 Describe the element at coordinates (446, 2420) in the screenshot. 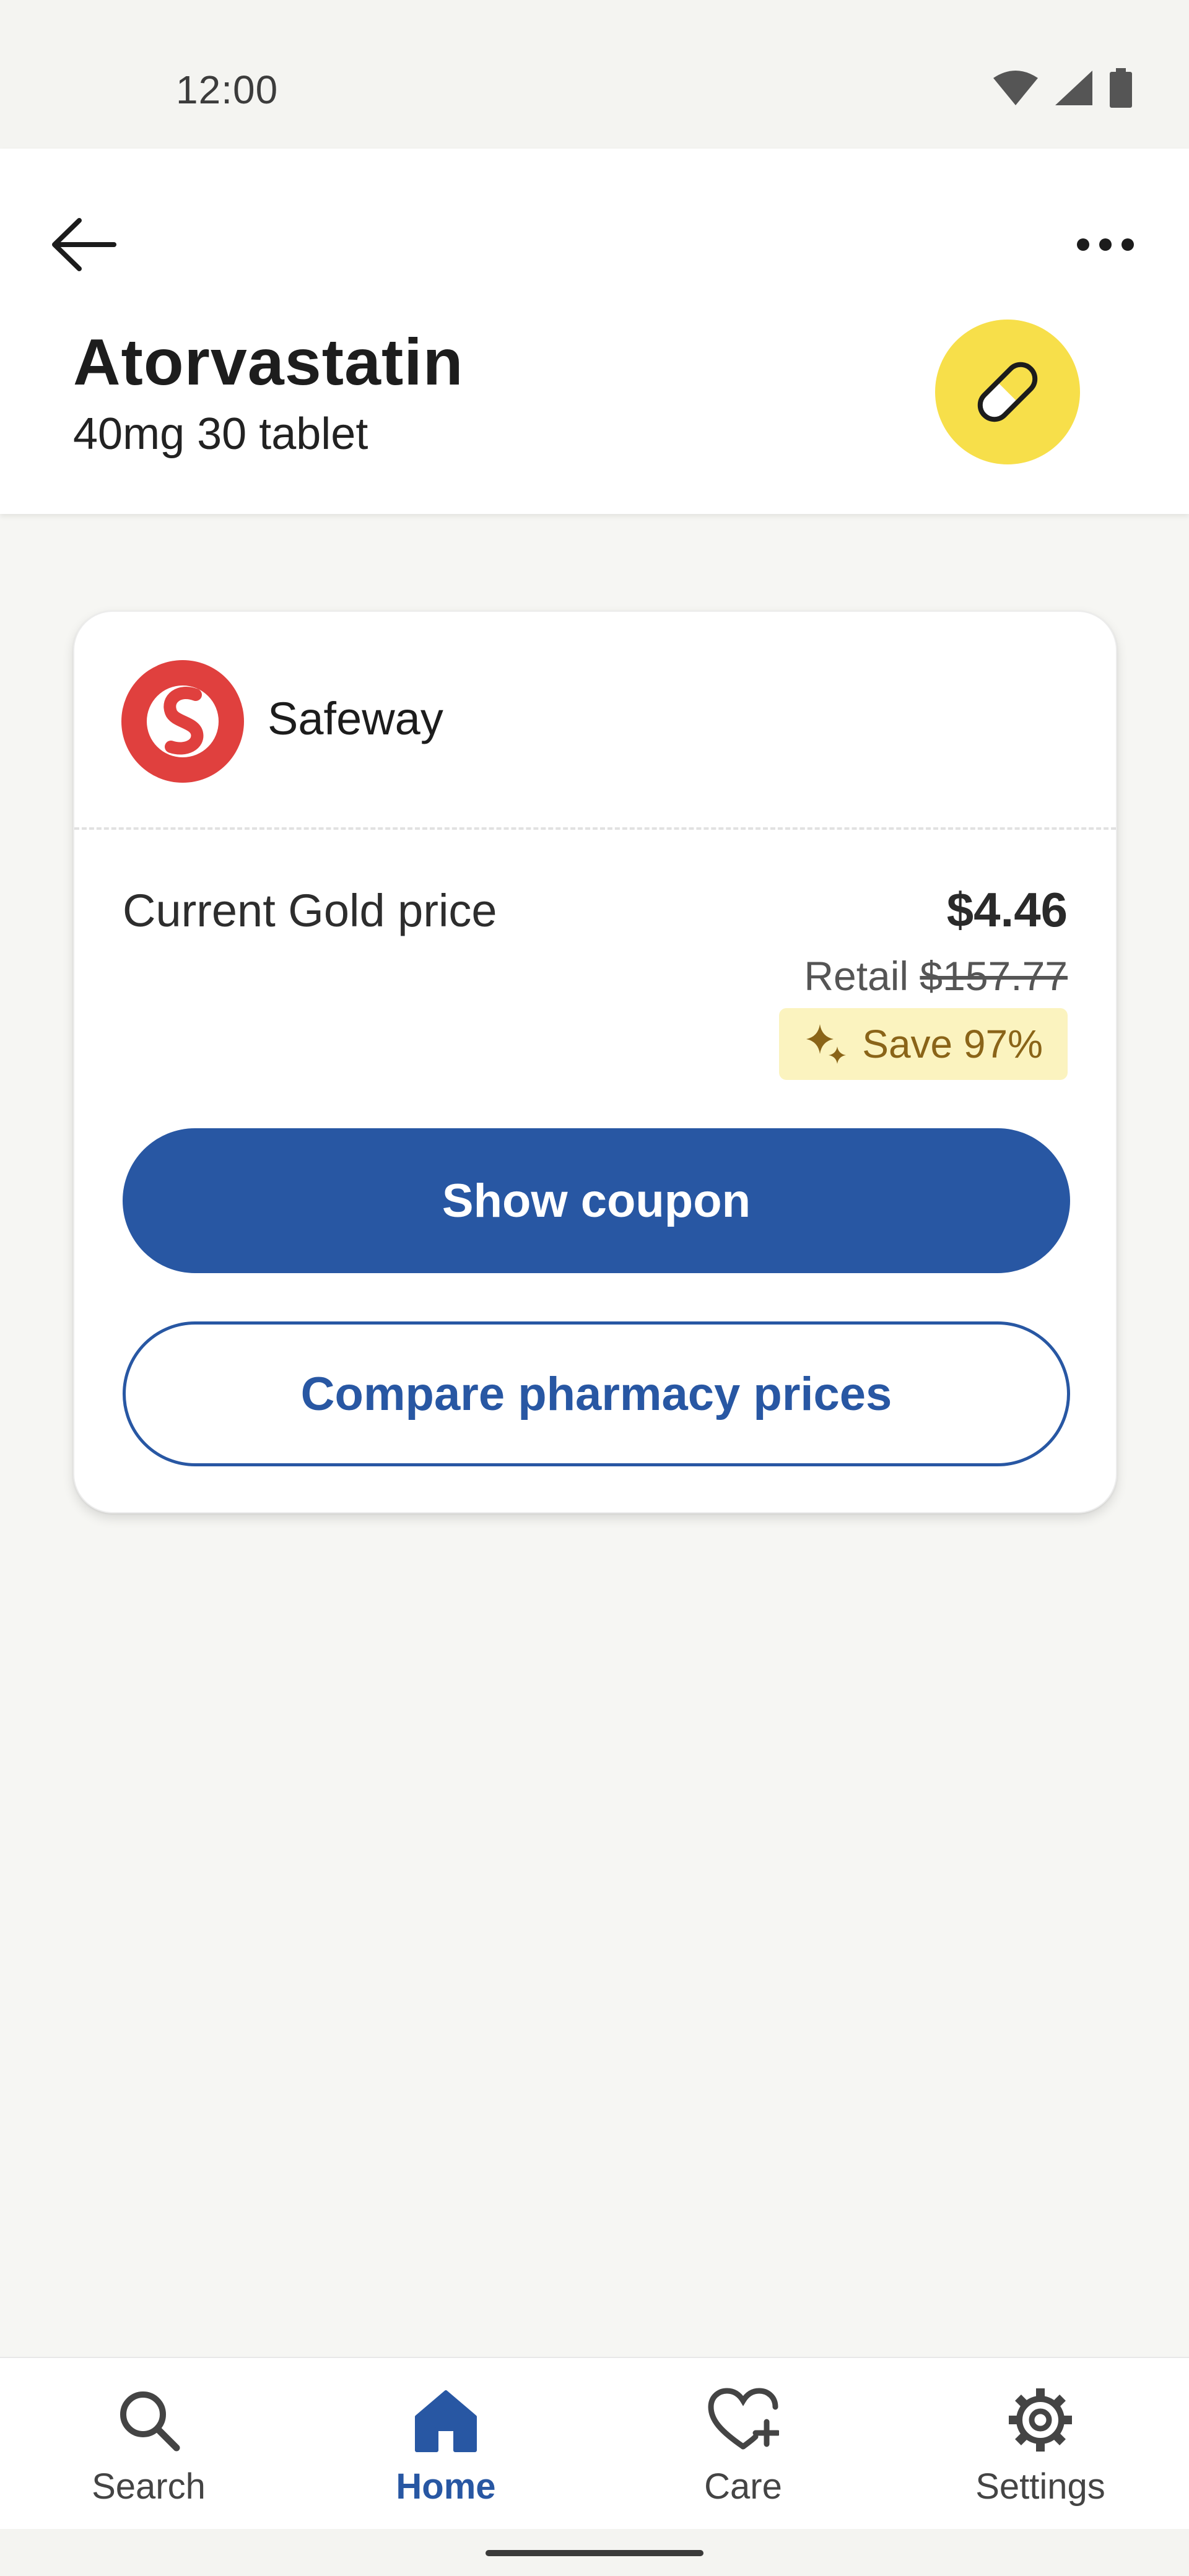

I see `home-icon` at that location.